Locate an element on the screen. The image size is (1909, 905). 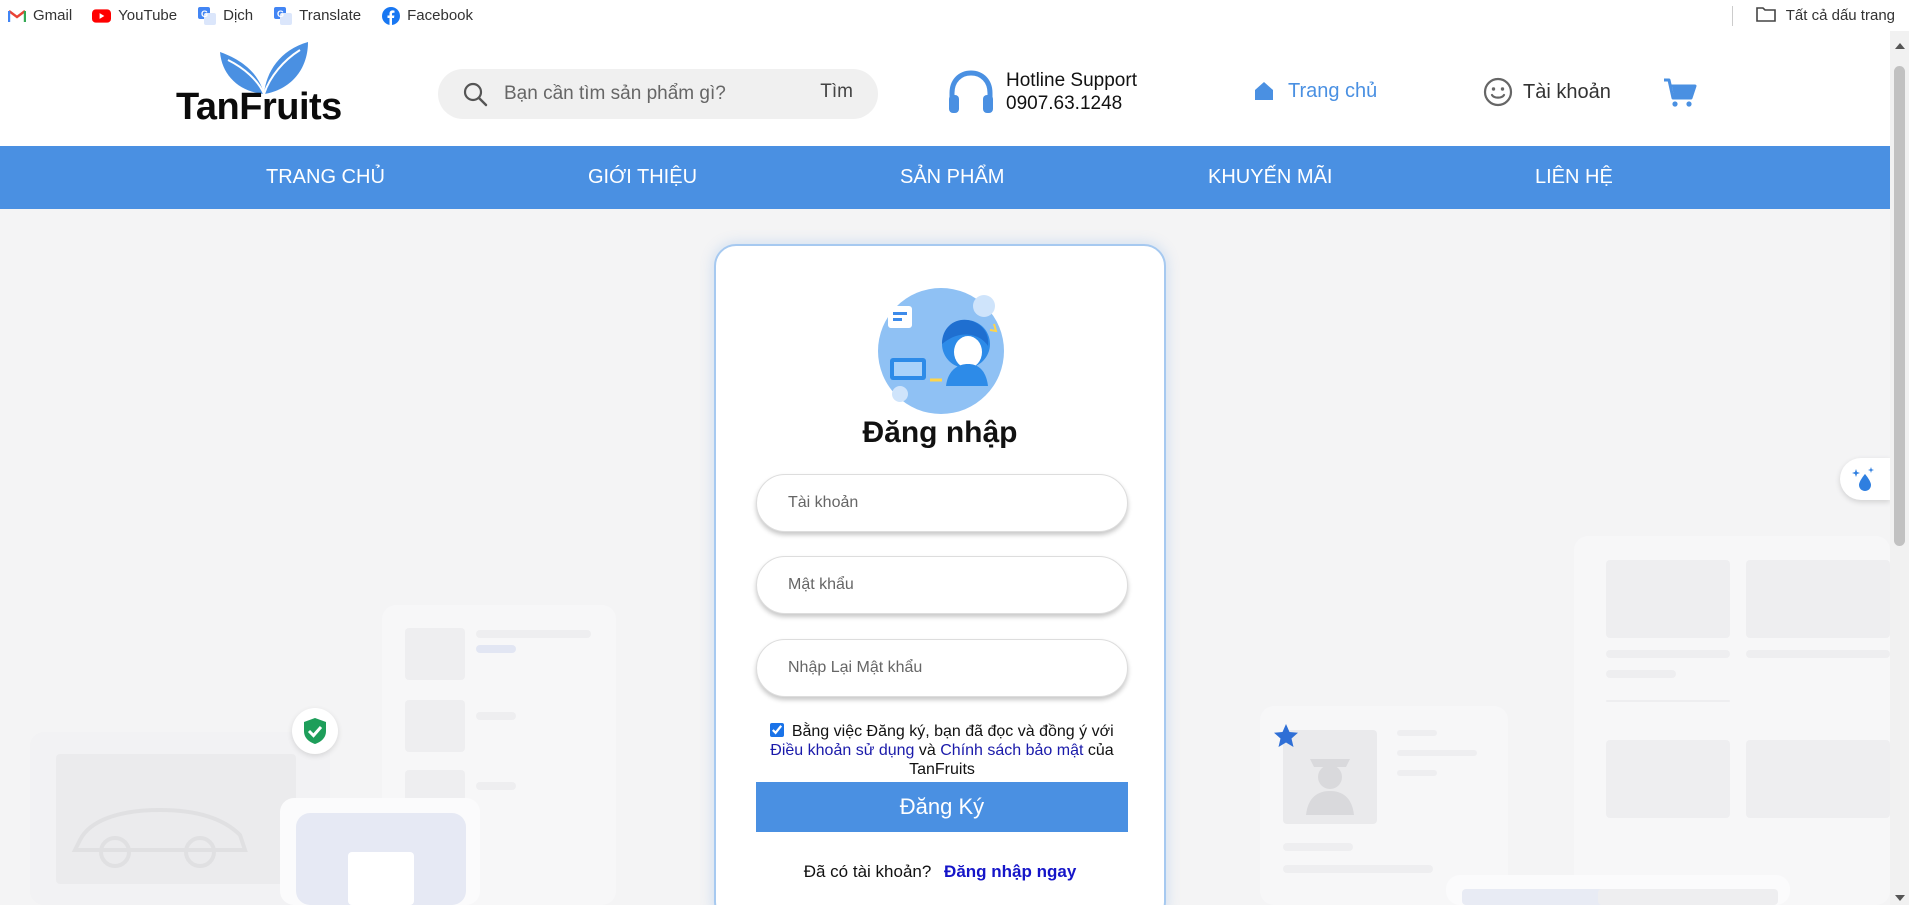
sparkle-drop-icon is located at coordinates (1863, 479).